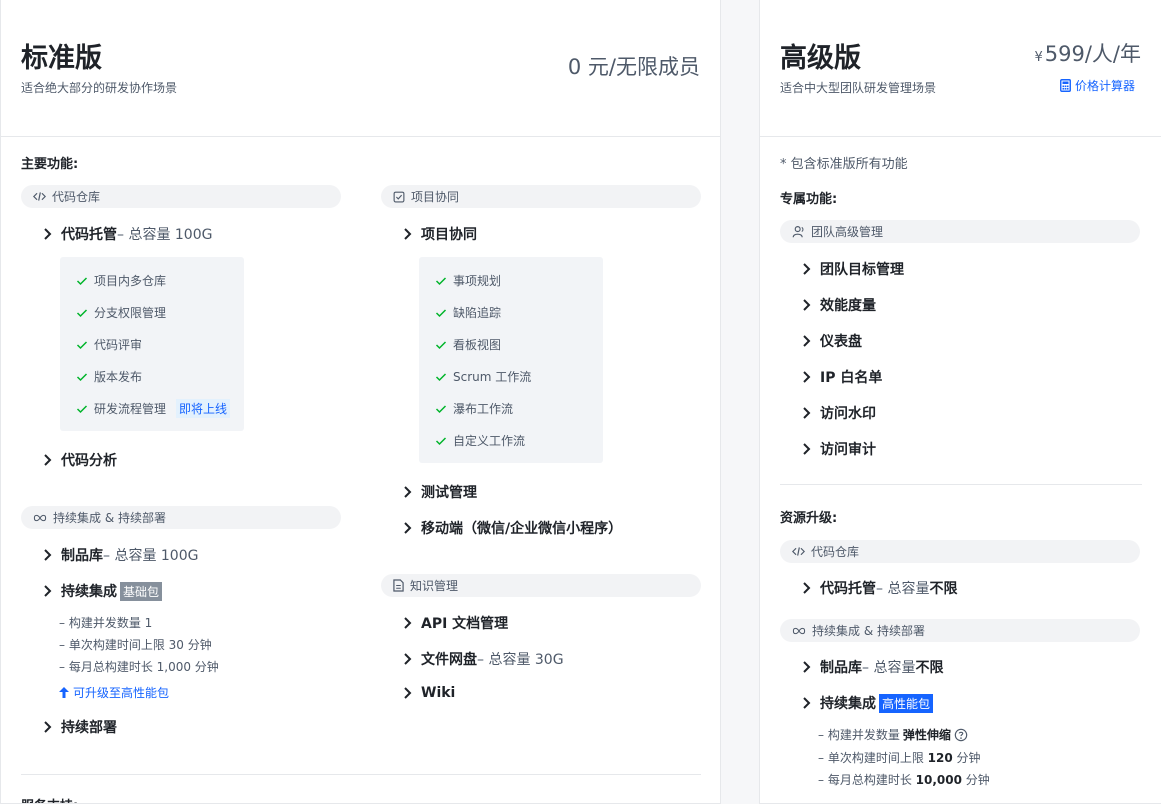 This screenshot has width=1161, height=804. Describe the element at coordinates (809, 199) in the screenshot. I see `exclusive-features-label: 专属功能:` at that location.